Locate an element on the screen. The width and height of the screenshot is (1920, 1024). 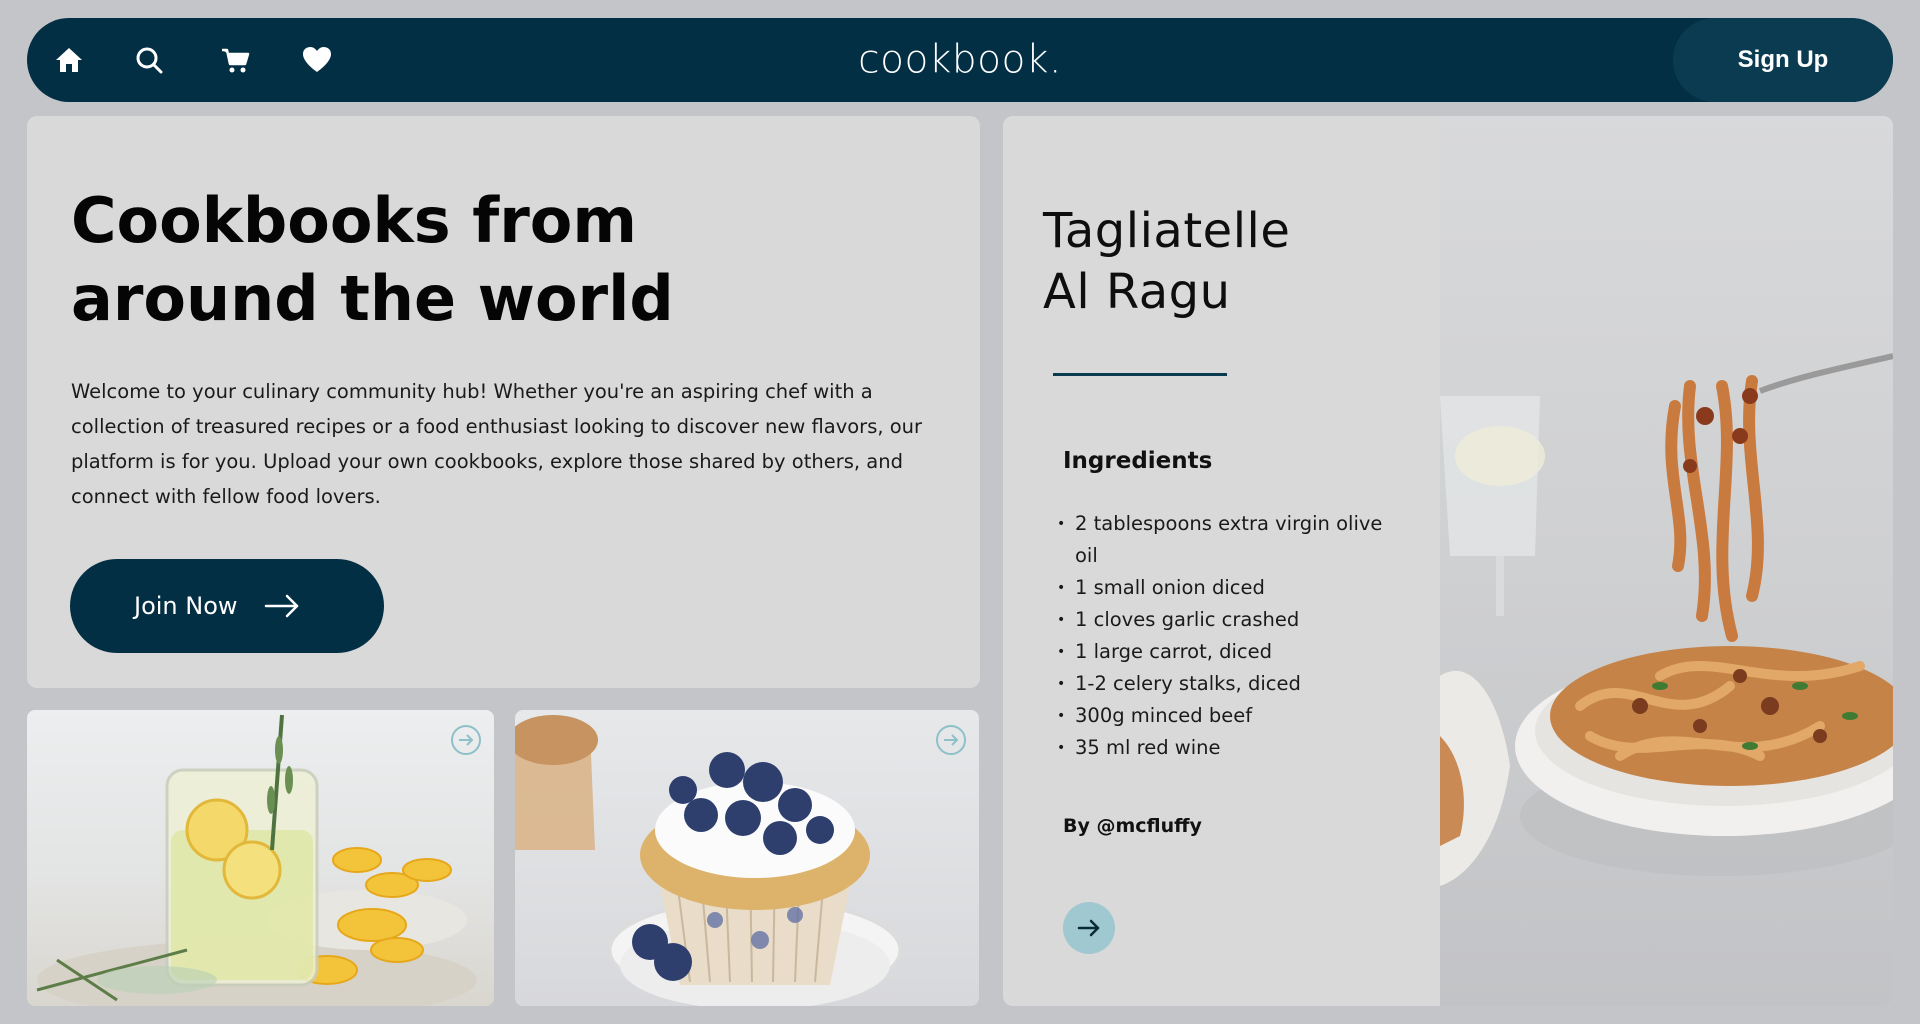
muffin-photo is located at coordinates (708, 860).